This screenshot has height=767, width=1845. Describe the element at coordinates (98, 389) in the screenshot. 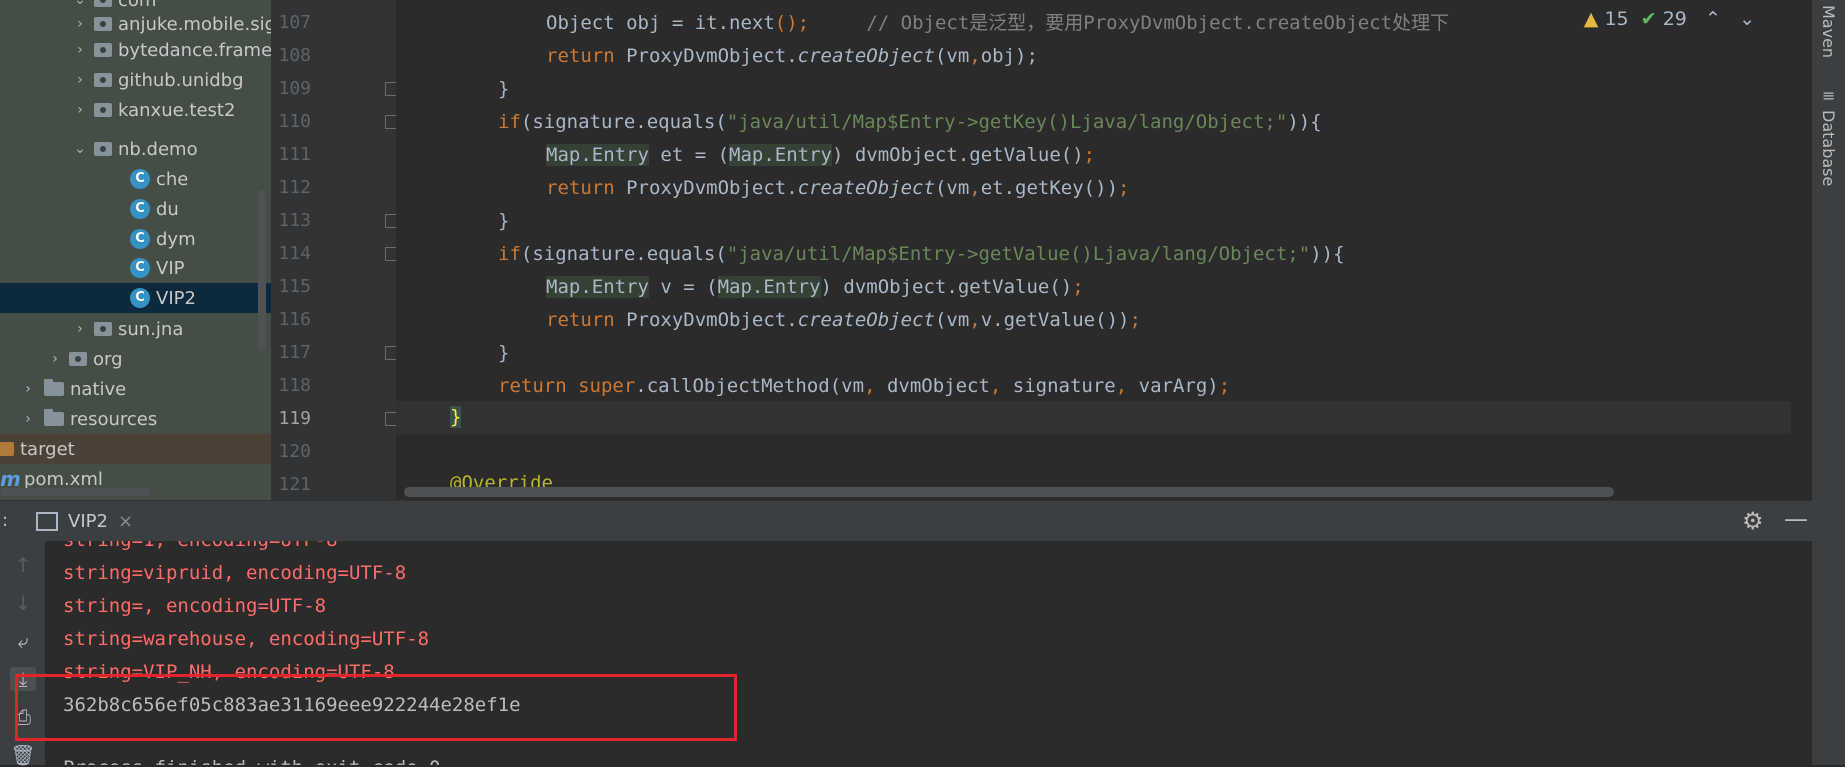

I see `tree-item-label: native` at that location.